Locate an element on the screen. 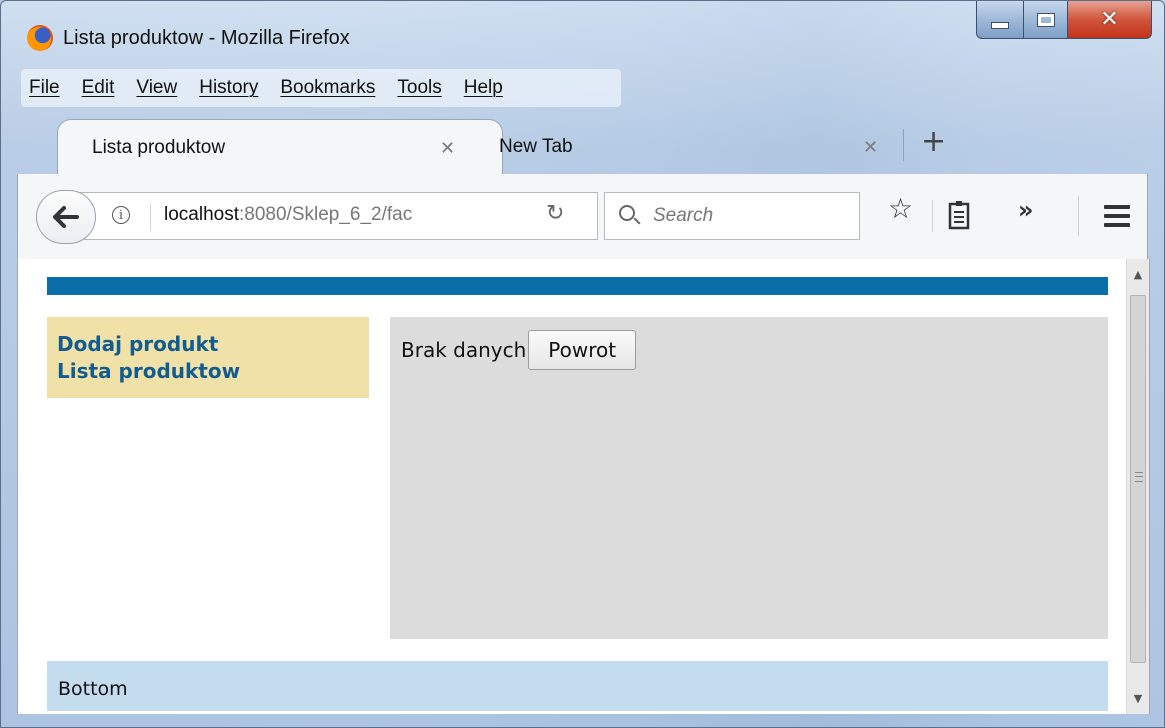 The image size is (1165, 728). back-arrow-icon is located at coordinates (66, 217).